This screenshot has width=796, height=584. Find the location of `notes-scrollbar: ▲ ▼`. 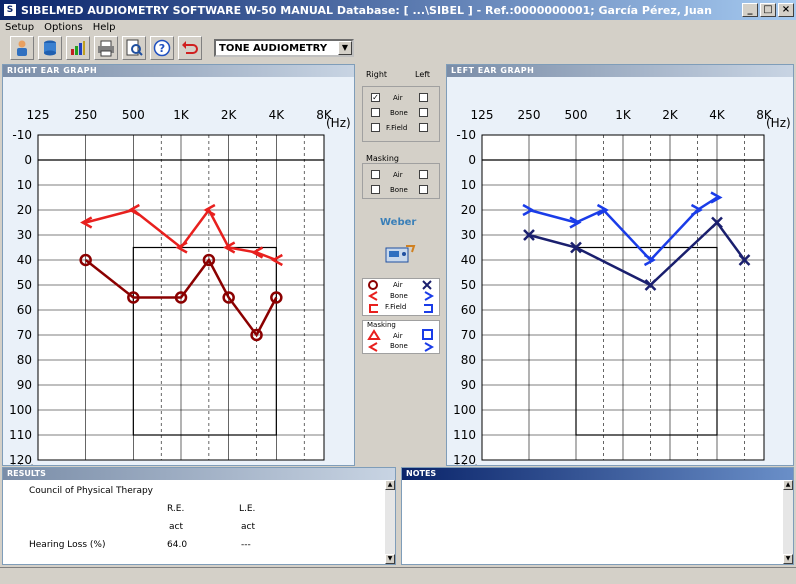

notes-scrollbar: ▲ ▼ is located at coordinates (788, 522).